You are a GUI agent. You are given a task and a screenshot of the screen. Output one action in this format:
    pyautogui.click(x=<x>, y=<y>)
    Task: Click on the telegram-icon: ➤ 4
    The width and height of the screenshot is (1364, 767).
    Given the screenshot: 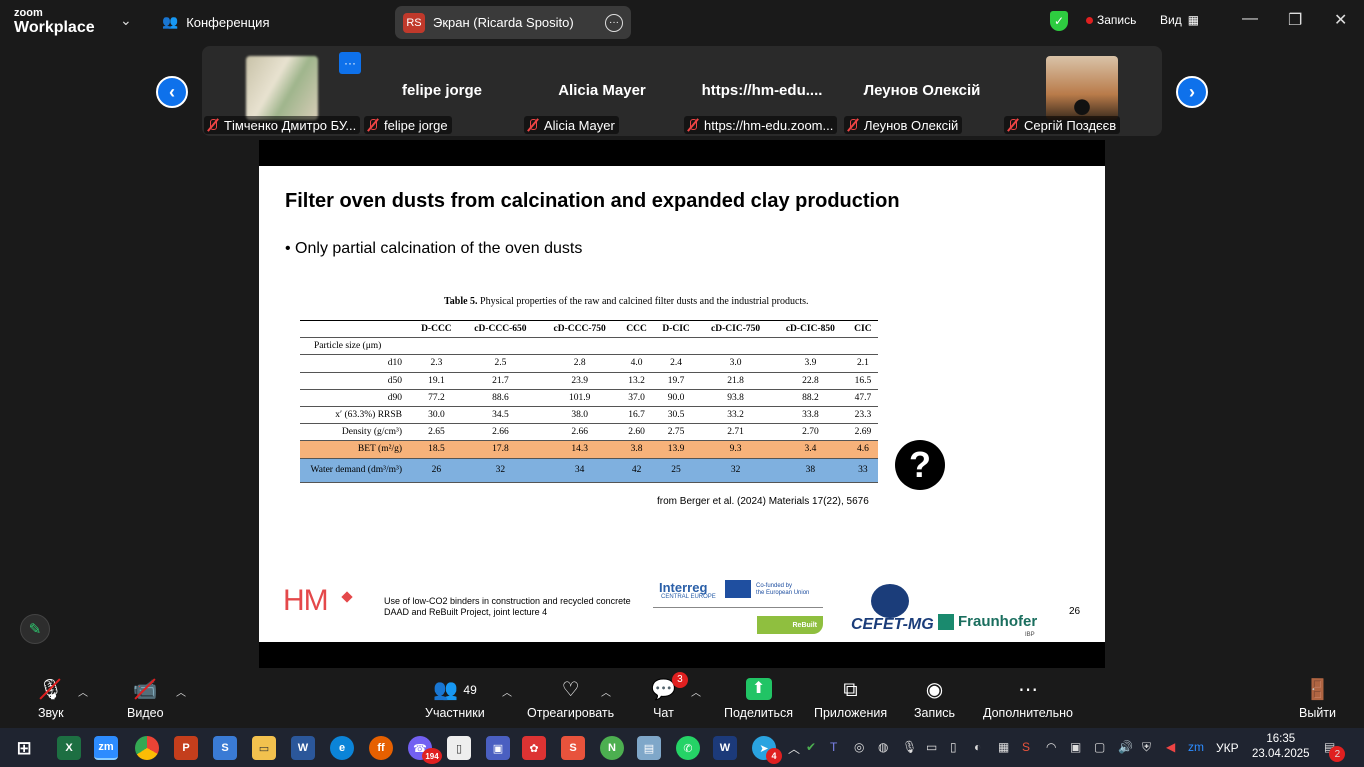 What is the action you would take?
    pyautogui.click(x=767, y=750)
    